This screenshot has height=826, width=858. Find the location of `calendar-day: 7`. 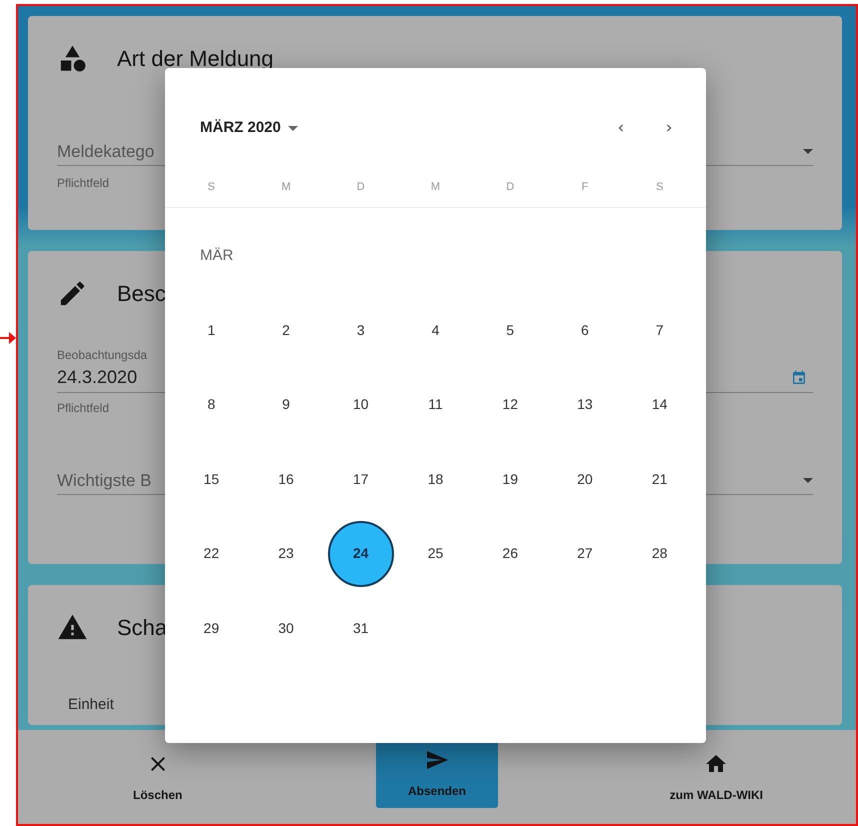

calendar-day: 7 is located at coordinates (660, 330).